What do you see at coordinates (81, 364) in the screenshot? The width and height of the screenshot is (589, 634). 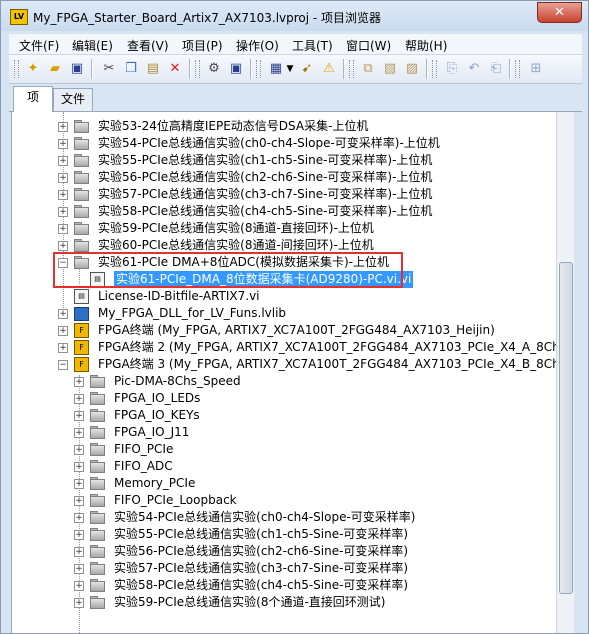 I see `fpga-target-icon: F` at bounding box center [81, 364].